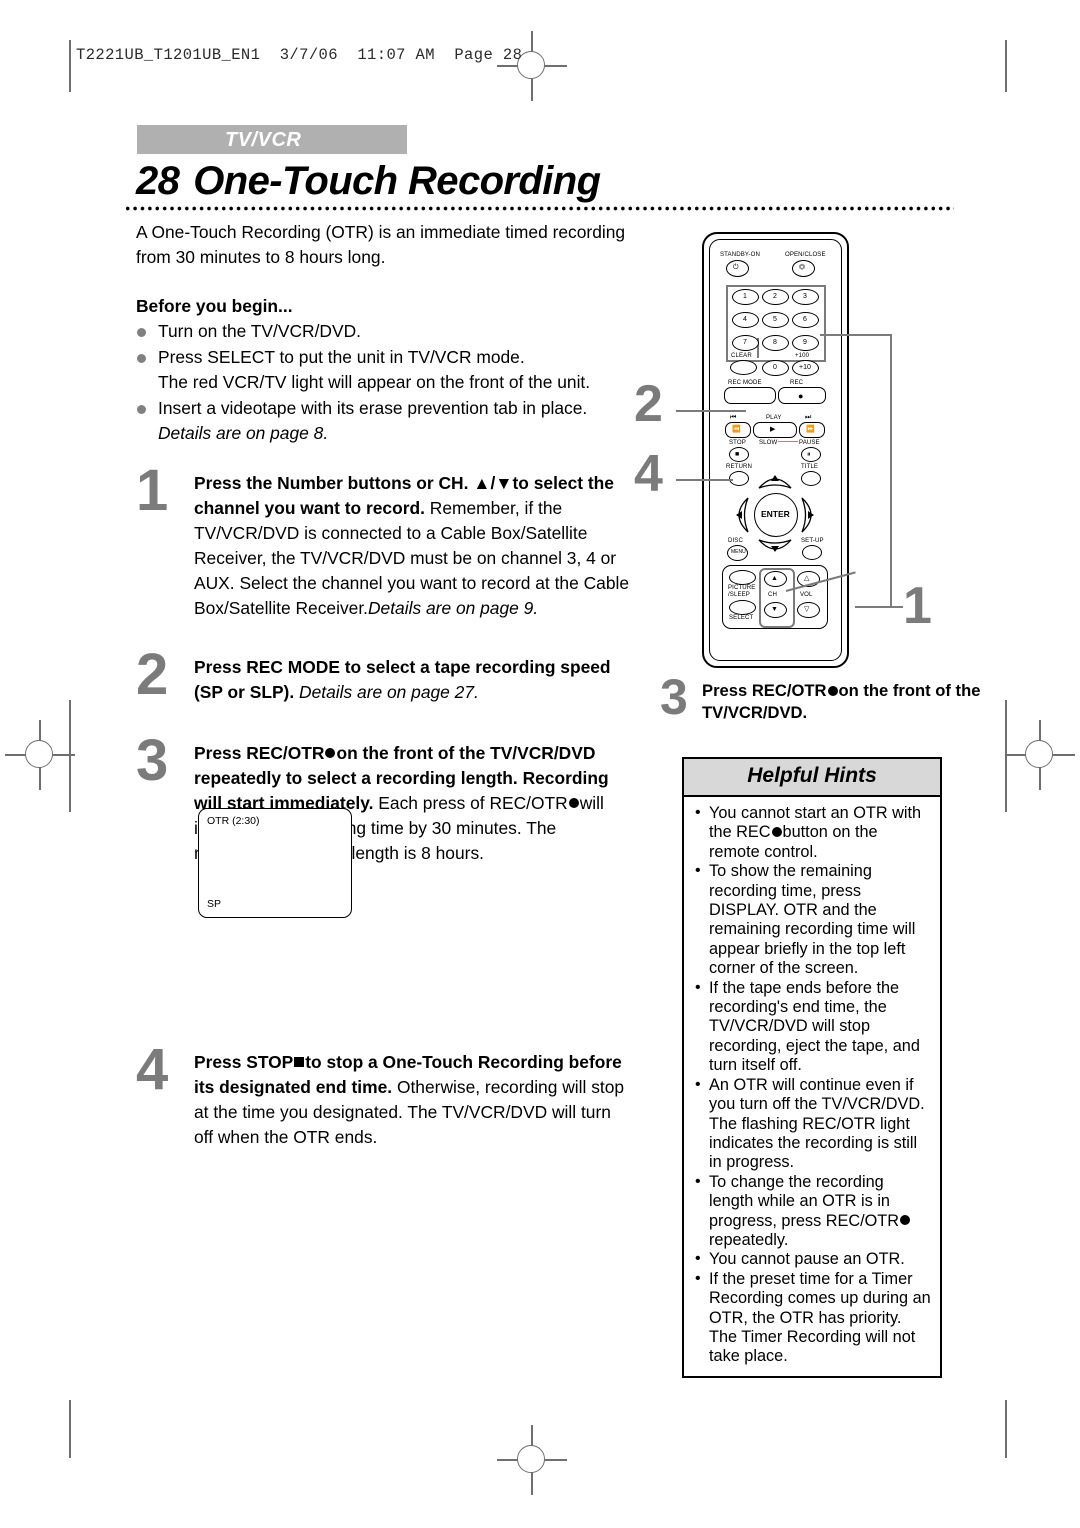 Image resolution: width=1080 pixels, height=1528 pixels. I want to click on key-7-label: 7, so click(745, 342).